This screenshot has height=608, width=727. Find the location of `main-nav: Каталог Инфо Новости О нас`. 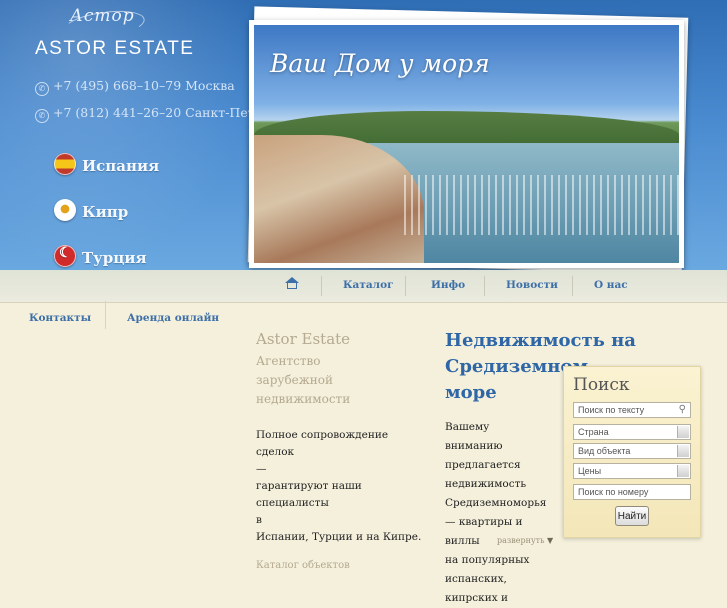

main-nav: Каталог Инфо Новости О нас is located at coordinates (363, 286).